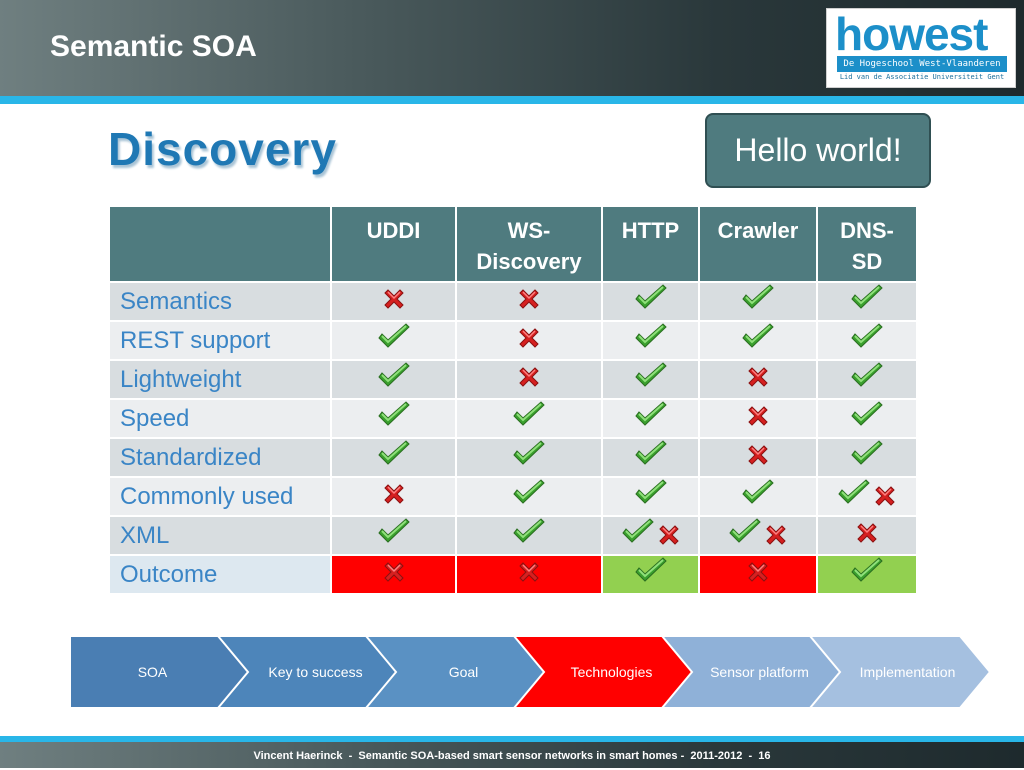  What do you see at coordinates (818, 150) in the screenshot?
I see `hello-world-callout: Hello world!` at bounding box center [818, 150].